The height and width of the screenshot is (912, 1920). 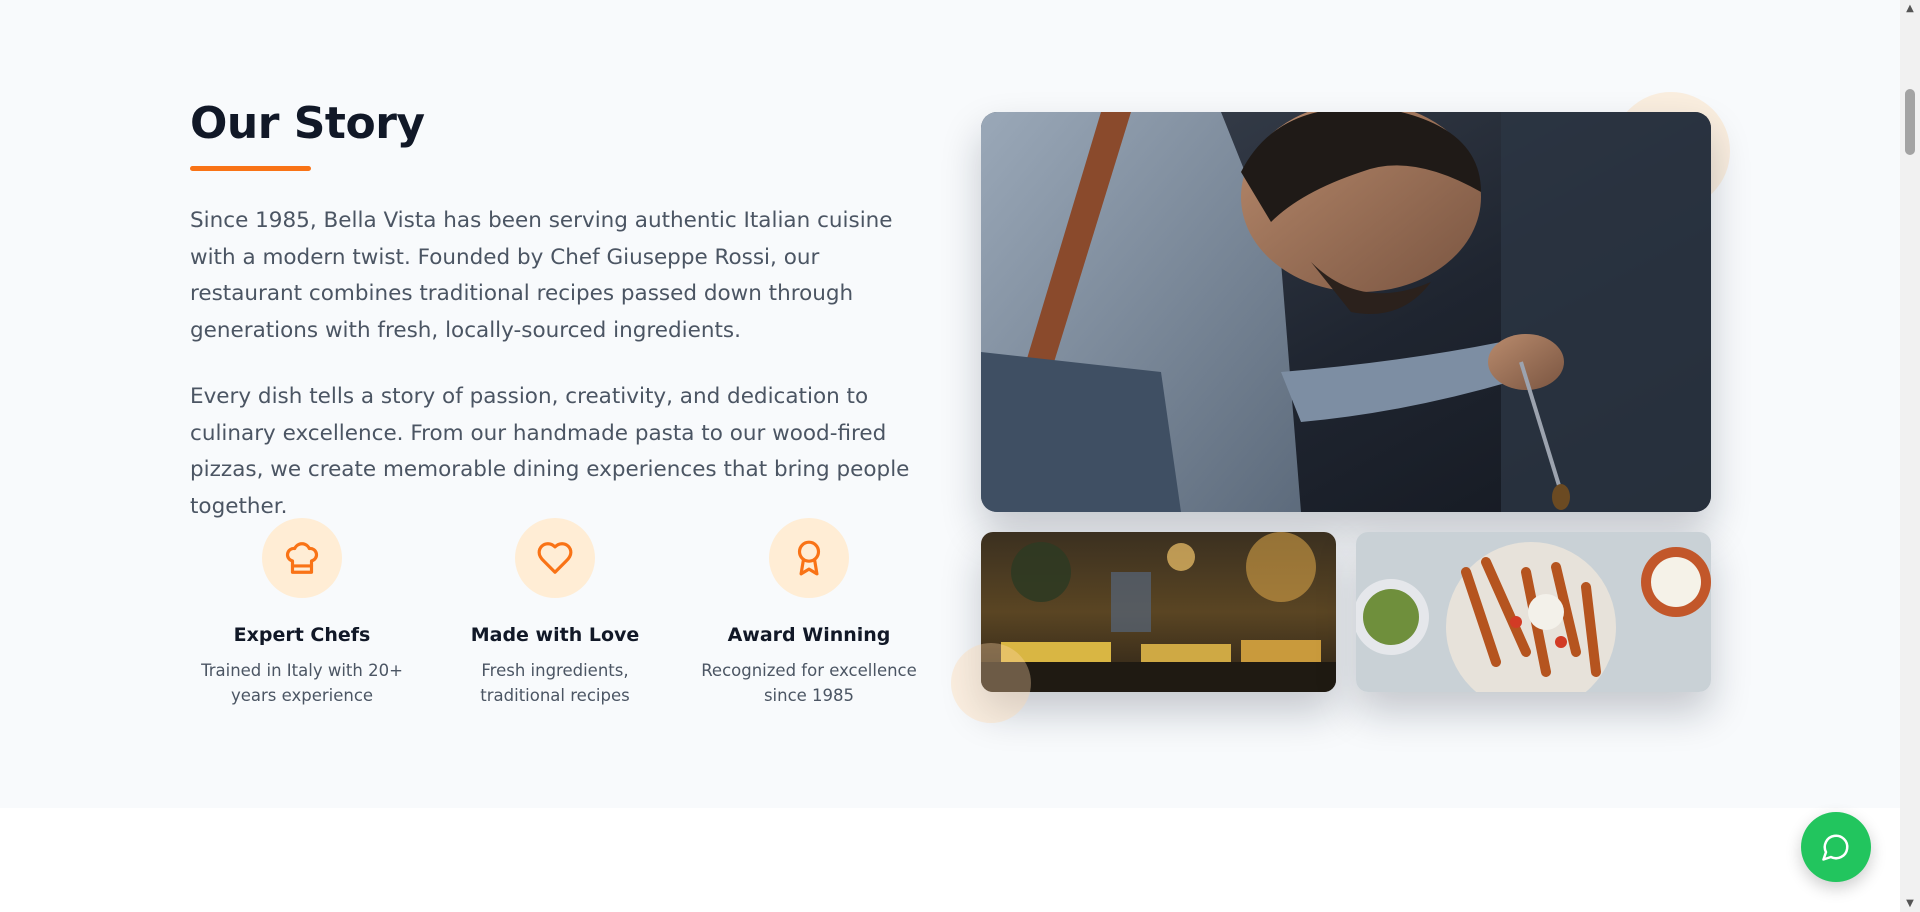 I want to click on heart-icon, so click(x=555, y=558).